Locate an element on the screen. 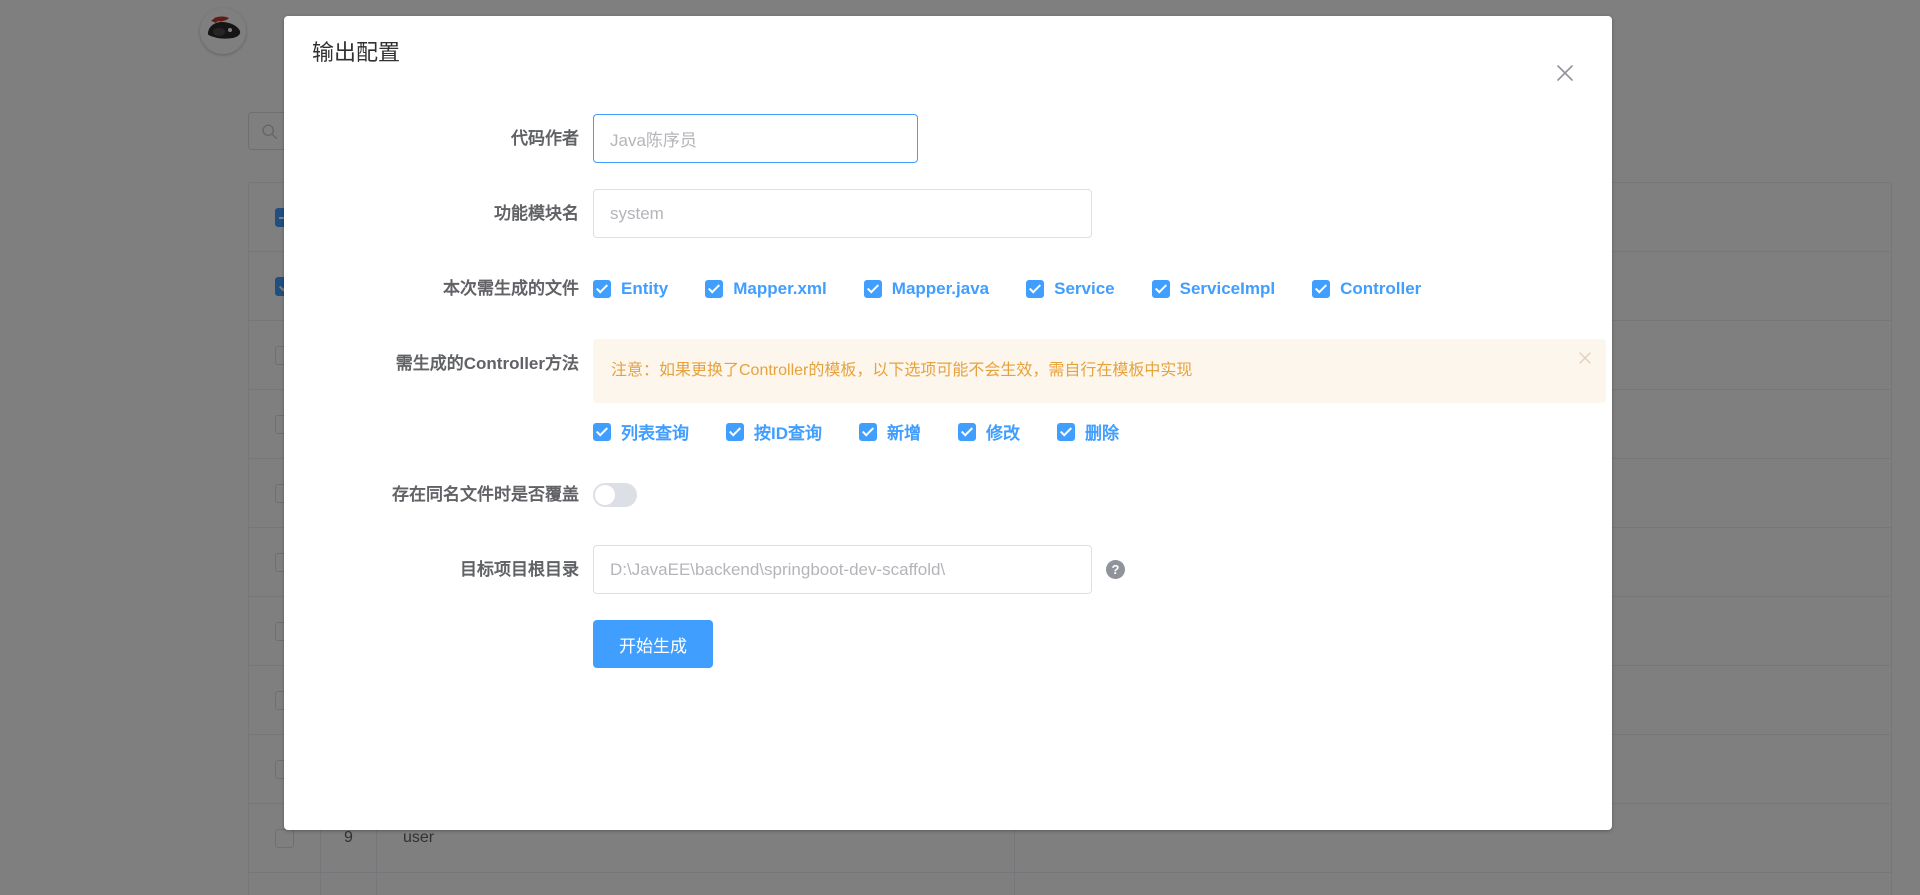 The height and width of the screenshot is (895, 1920). author-input: Java陈序员 is located at coordinates (755, 138).